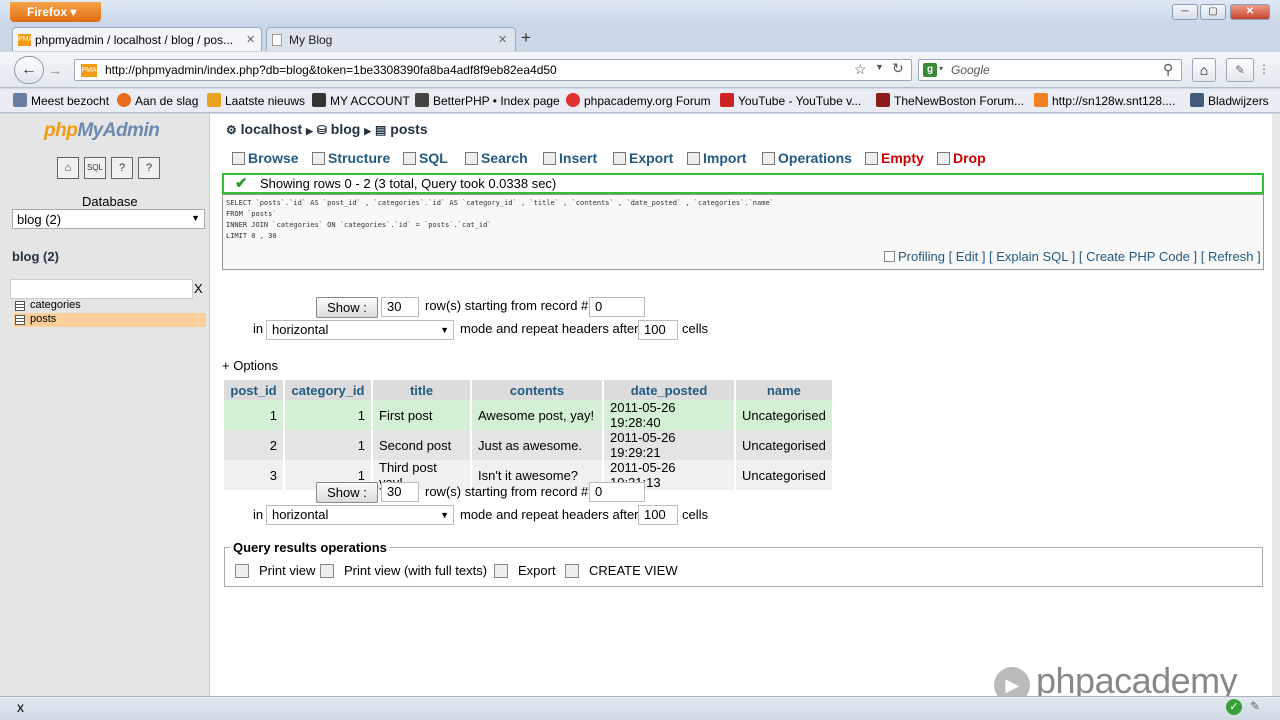 This screenshot has width=1280, height=720. Describe the element at coordinates (526, 39) in the screenshot. I see `new-tab-button: +` at that location.